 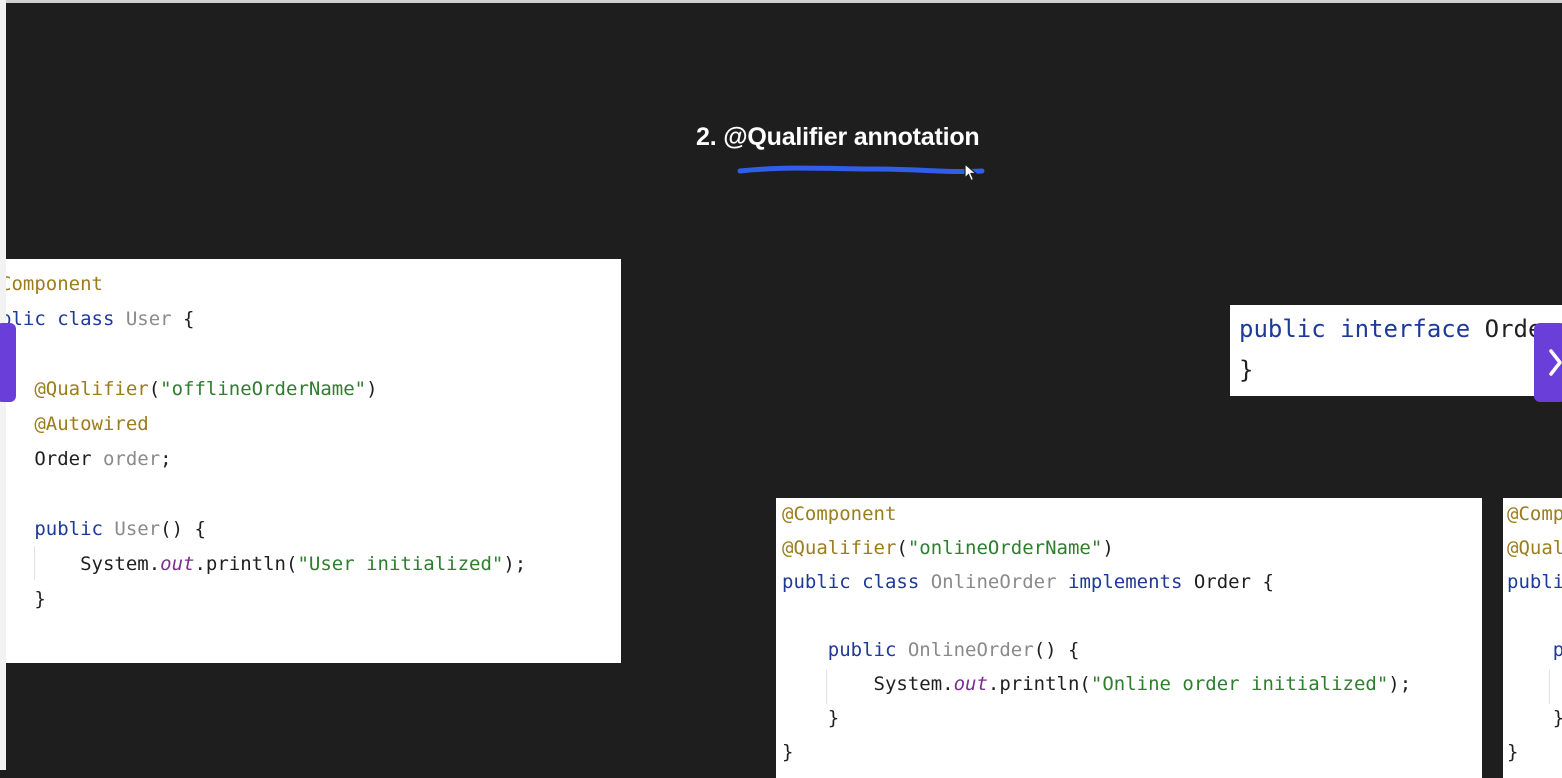 I want to click on chevron-left-icon, so click(x=8, y=362).